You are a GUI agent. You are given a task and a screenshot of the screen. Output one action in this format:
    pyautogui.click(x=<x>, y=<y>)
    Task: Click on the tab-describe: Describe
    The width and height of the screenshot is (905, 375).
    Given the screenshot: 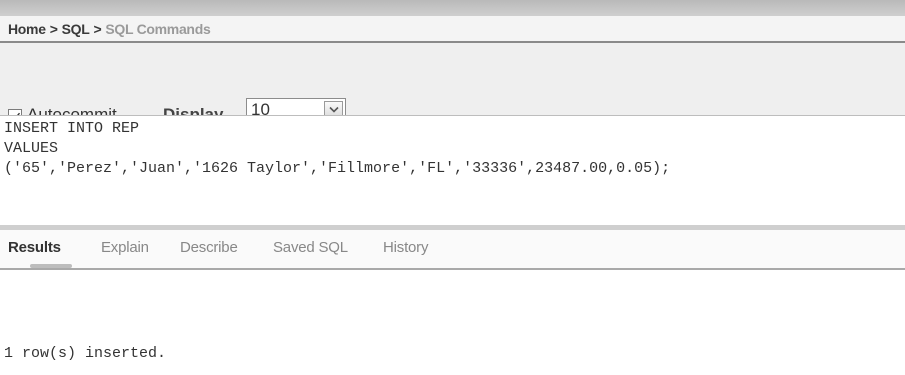 What is the action you would take?
    pyautogui.click(x=209, y=247)
    